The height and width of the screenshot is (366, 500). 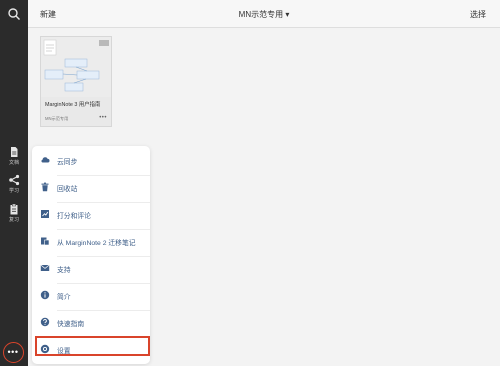 What do you see at coordinates (96, 243) in the screenshot?
I see `menu-item-label: 从 MarginNote 2 迁移笔记` at bounding box center [96, 243].